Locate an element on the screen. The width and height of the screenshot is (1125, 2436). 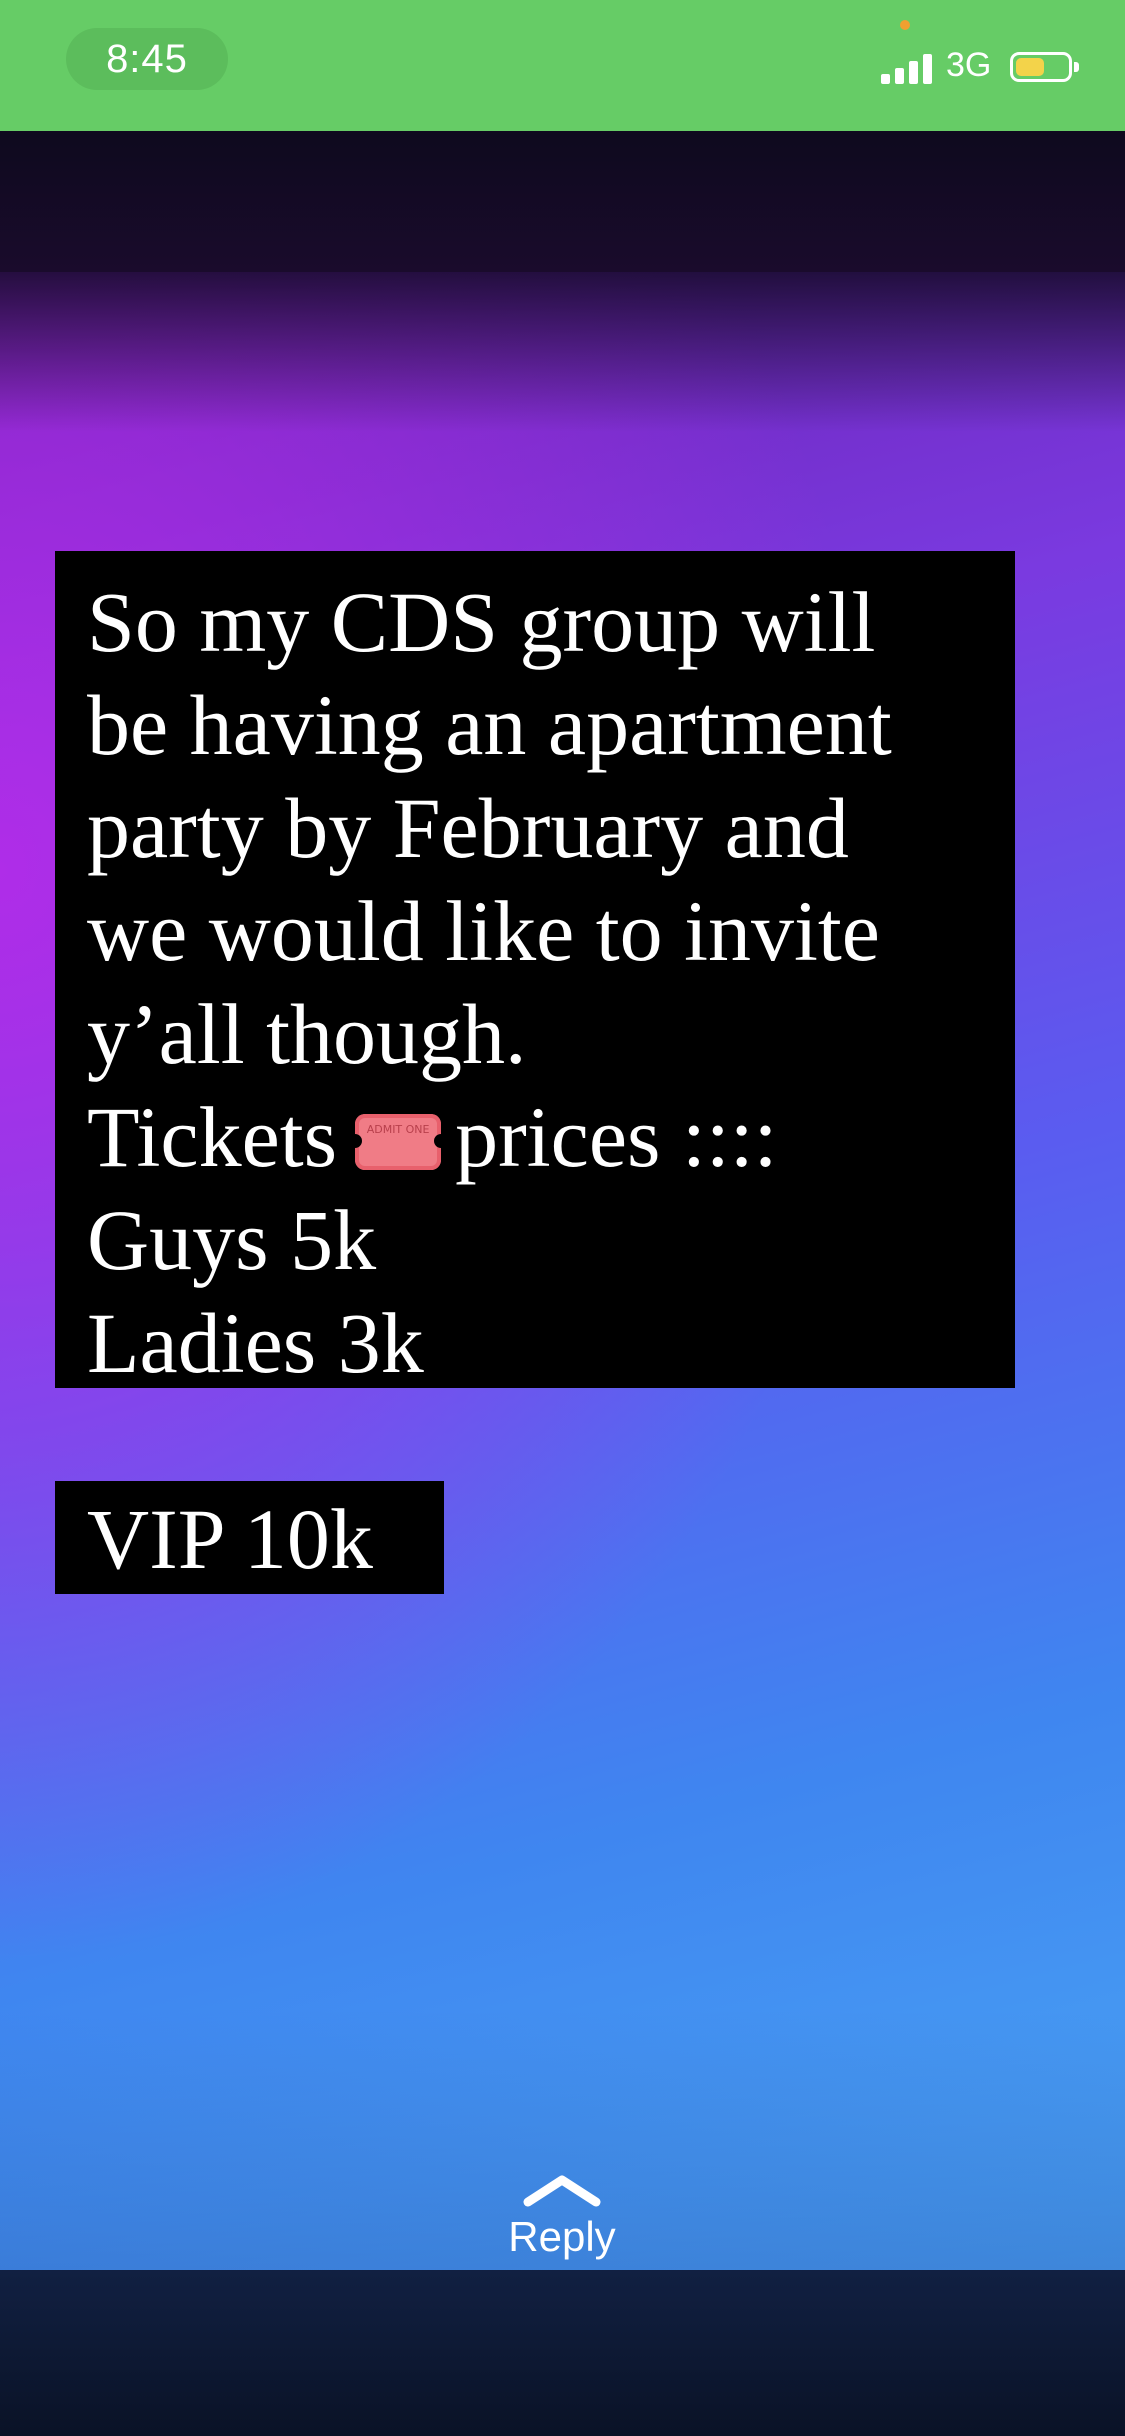
tickets-word: Tickets is located at coordinates (212, 1137).